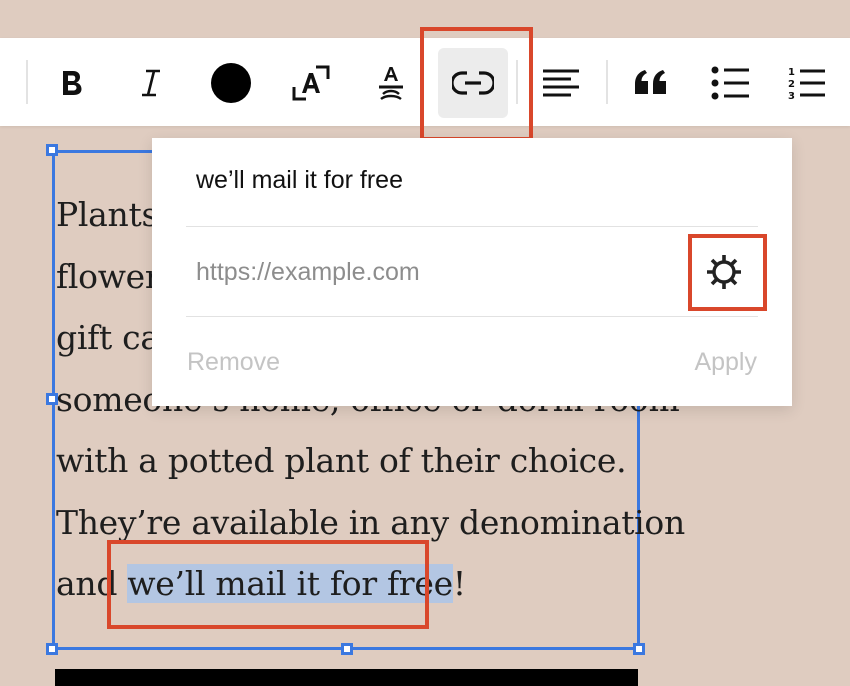  I want to click on strikethrough-button, so click(391, 83).